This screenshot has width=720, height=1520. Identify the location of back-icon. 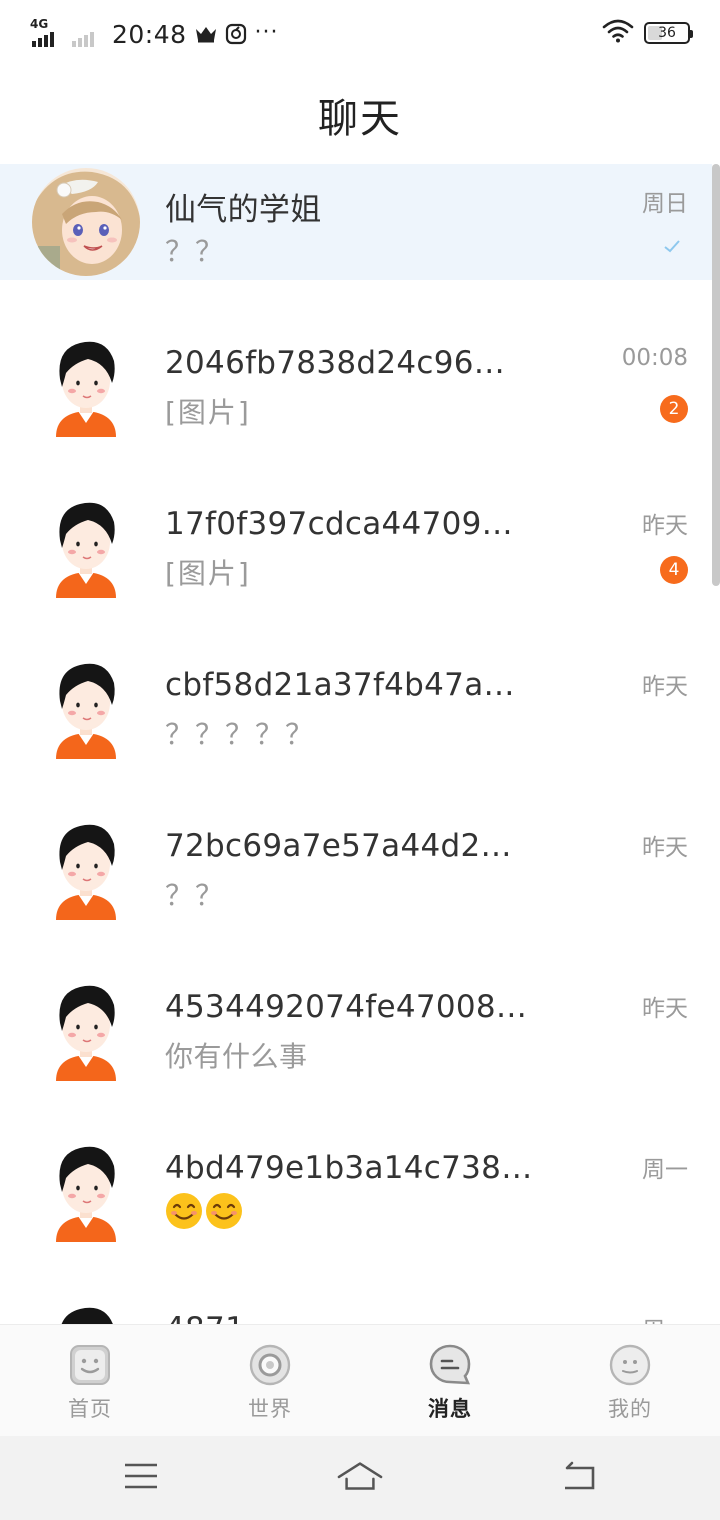
(580, 1475).